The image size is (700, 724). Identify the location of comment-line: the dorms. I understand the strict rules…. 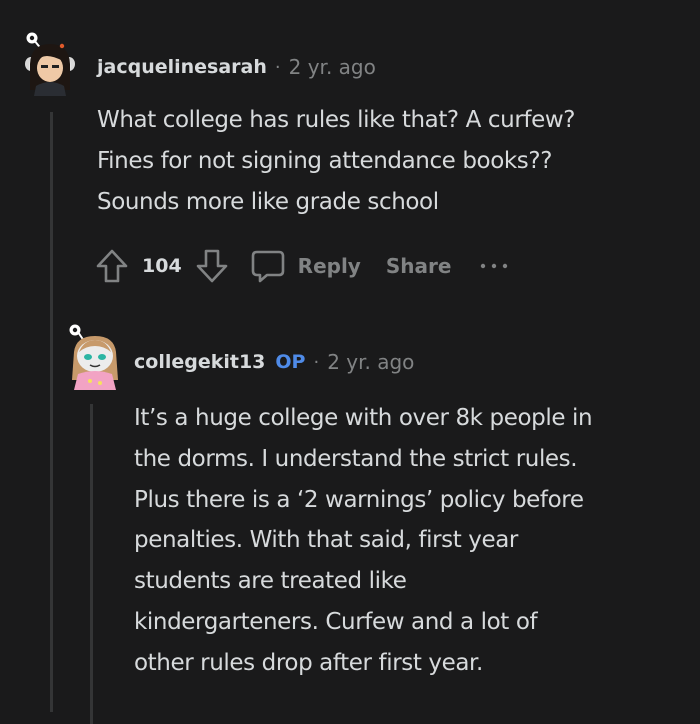
(356, 458).